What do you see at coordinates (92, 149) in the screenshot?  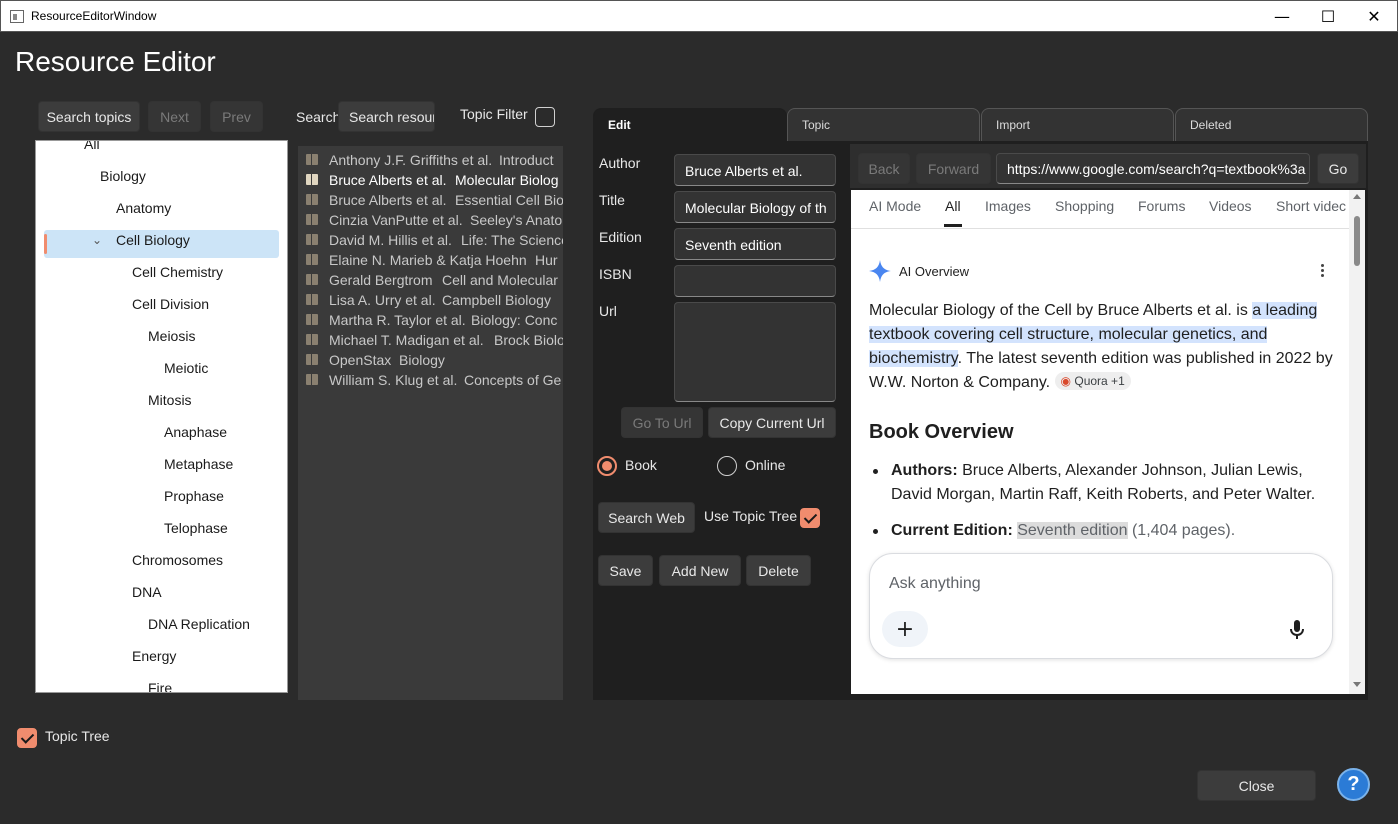 I see `tree-item-all: All` at bounding box center [92, 149].